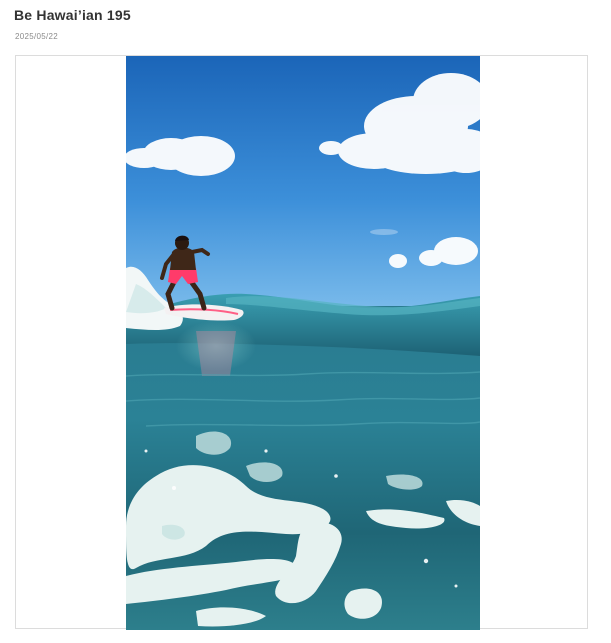 This screenshot has height=643, width=611. Describe the element at coordinates (37, 36) in the screenshot. I see `post-date: 2025/05/22` at that location.